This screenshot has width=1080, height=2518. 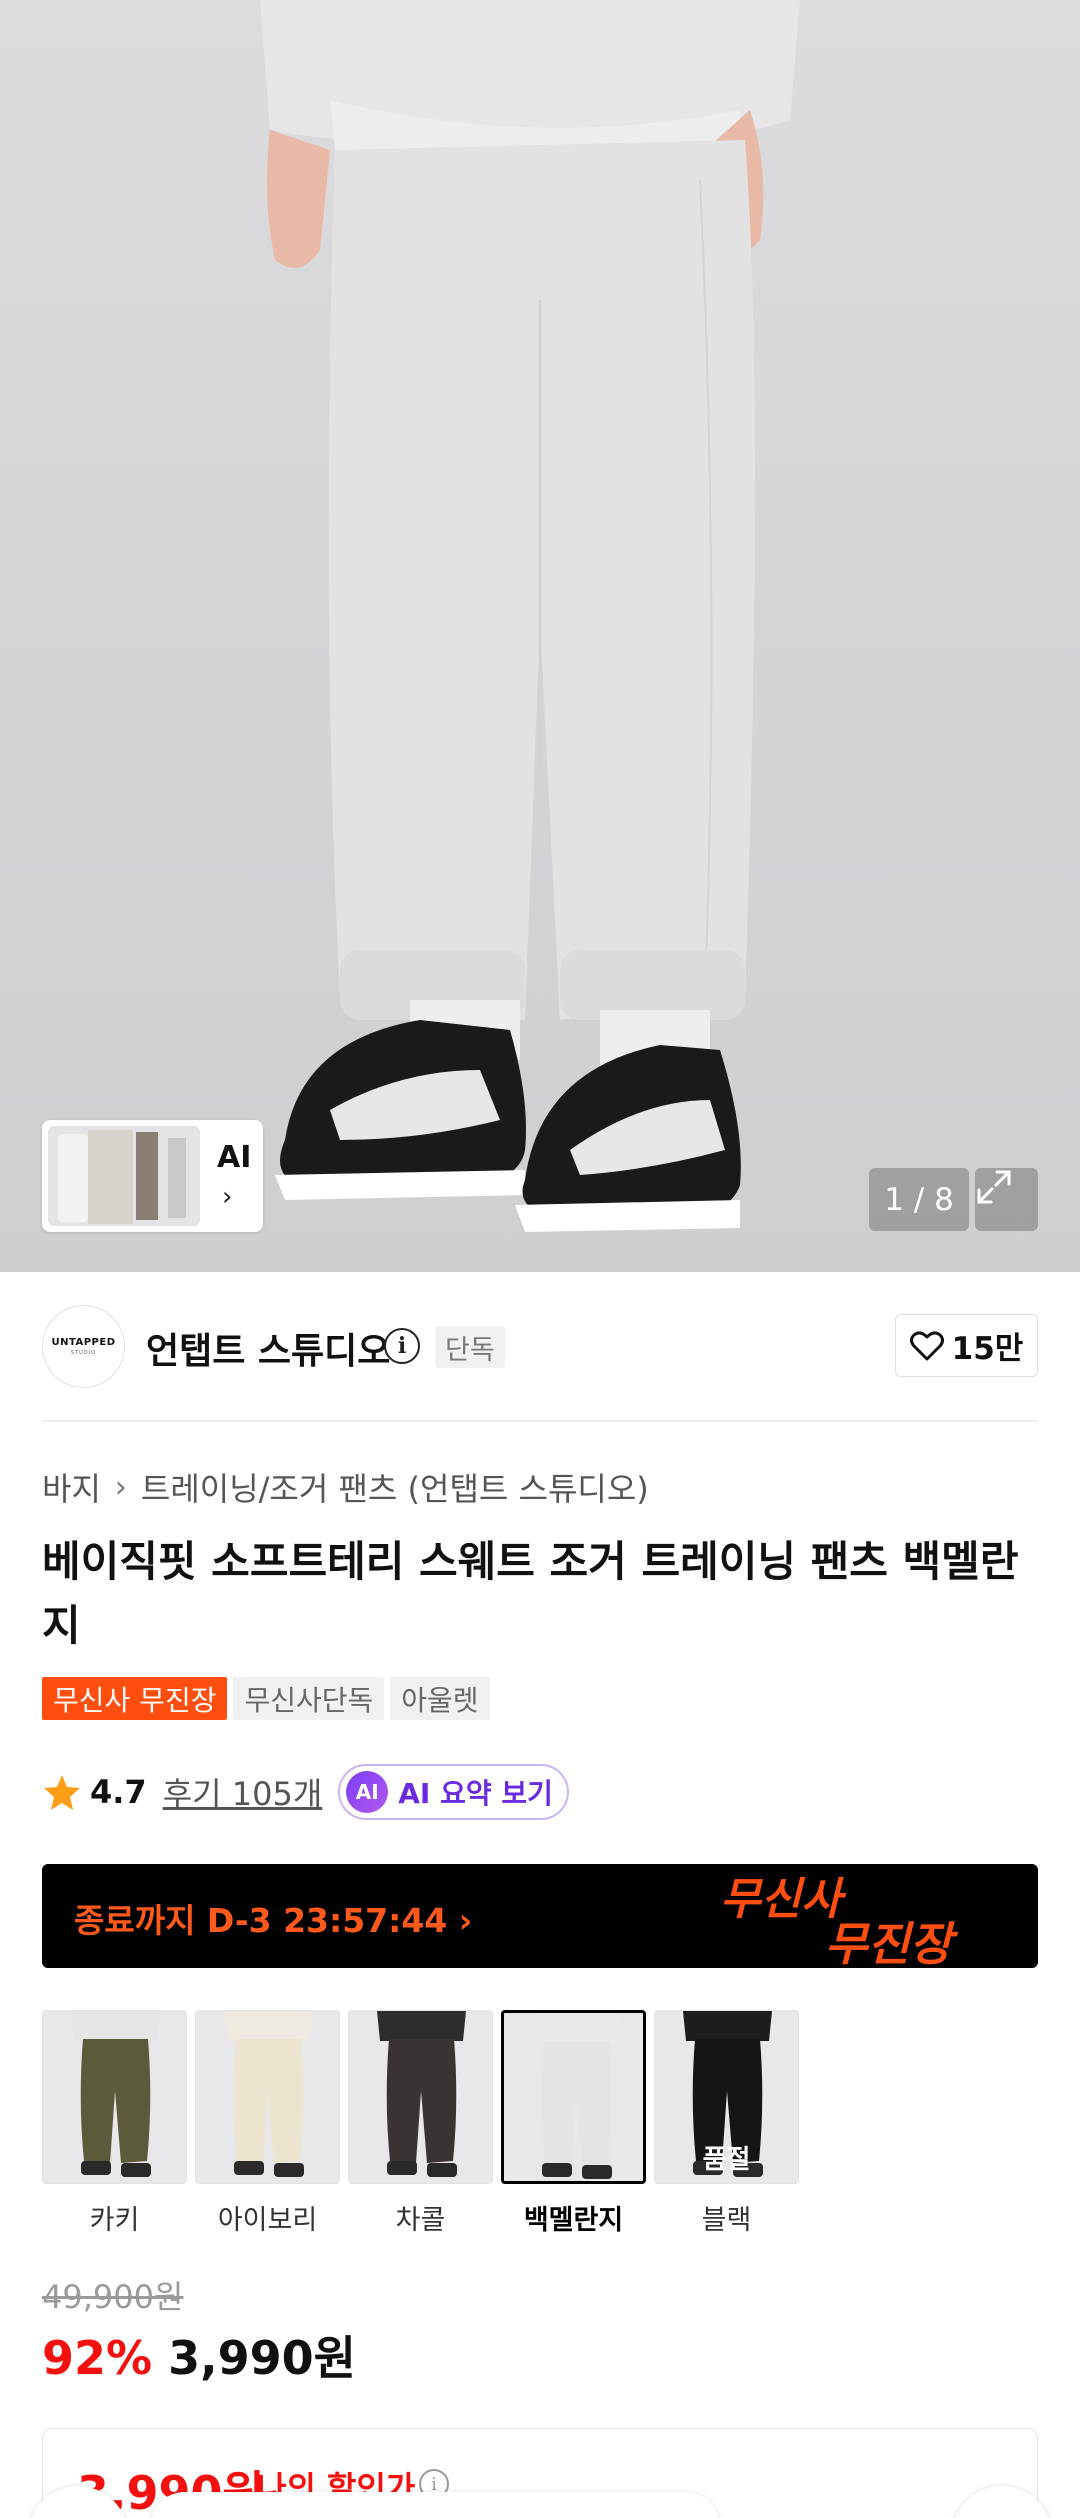 What do you see at coordinates (987, 1349) in the screenshot?
I see `like-count: 15만` at bounding box center [987, 1349].